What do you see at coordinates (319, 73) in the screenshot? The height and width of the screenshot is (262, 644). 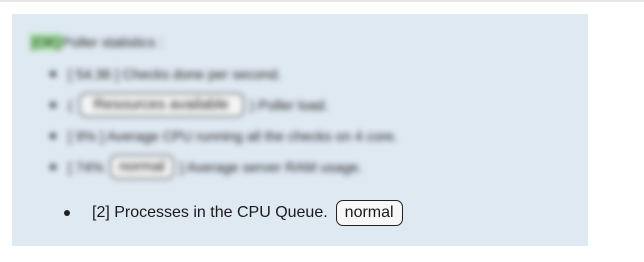 I see `list-item: [ 54.36 ] Checks done per second.` at bounding box center [319, 73].